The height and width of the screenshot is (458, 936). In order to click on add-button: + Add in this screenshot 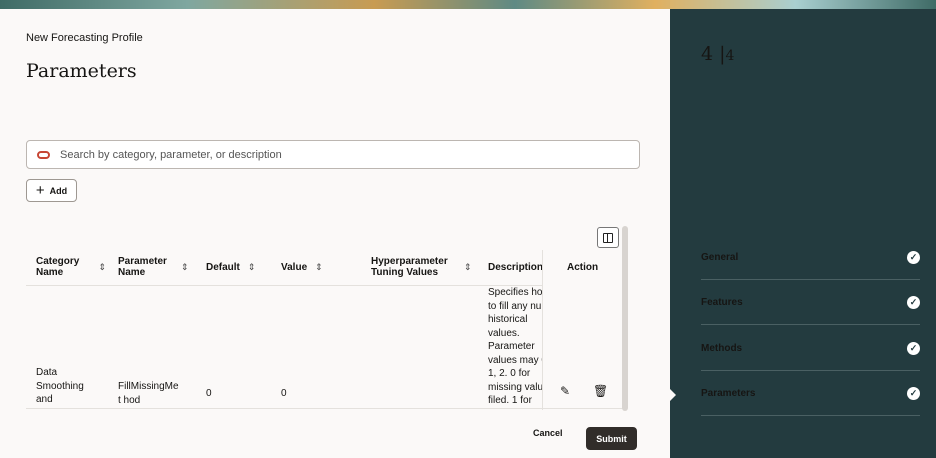, I will do `click(51, 190)`.